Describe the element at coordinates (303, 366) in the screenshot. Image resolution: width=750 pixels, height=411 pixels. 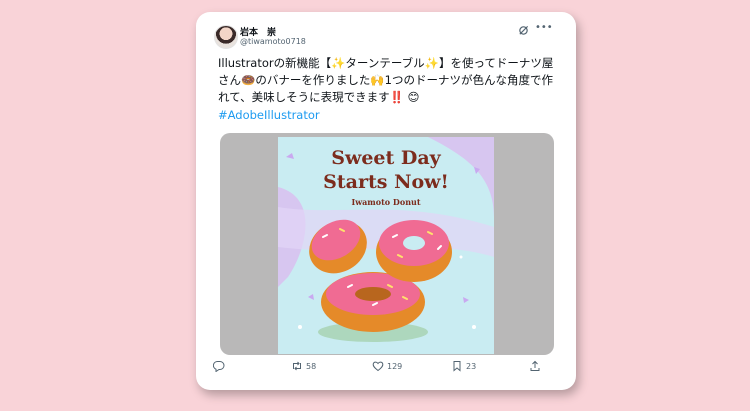
I see `retweet-button: 58` at that location.